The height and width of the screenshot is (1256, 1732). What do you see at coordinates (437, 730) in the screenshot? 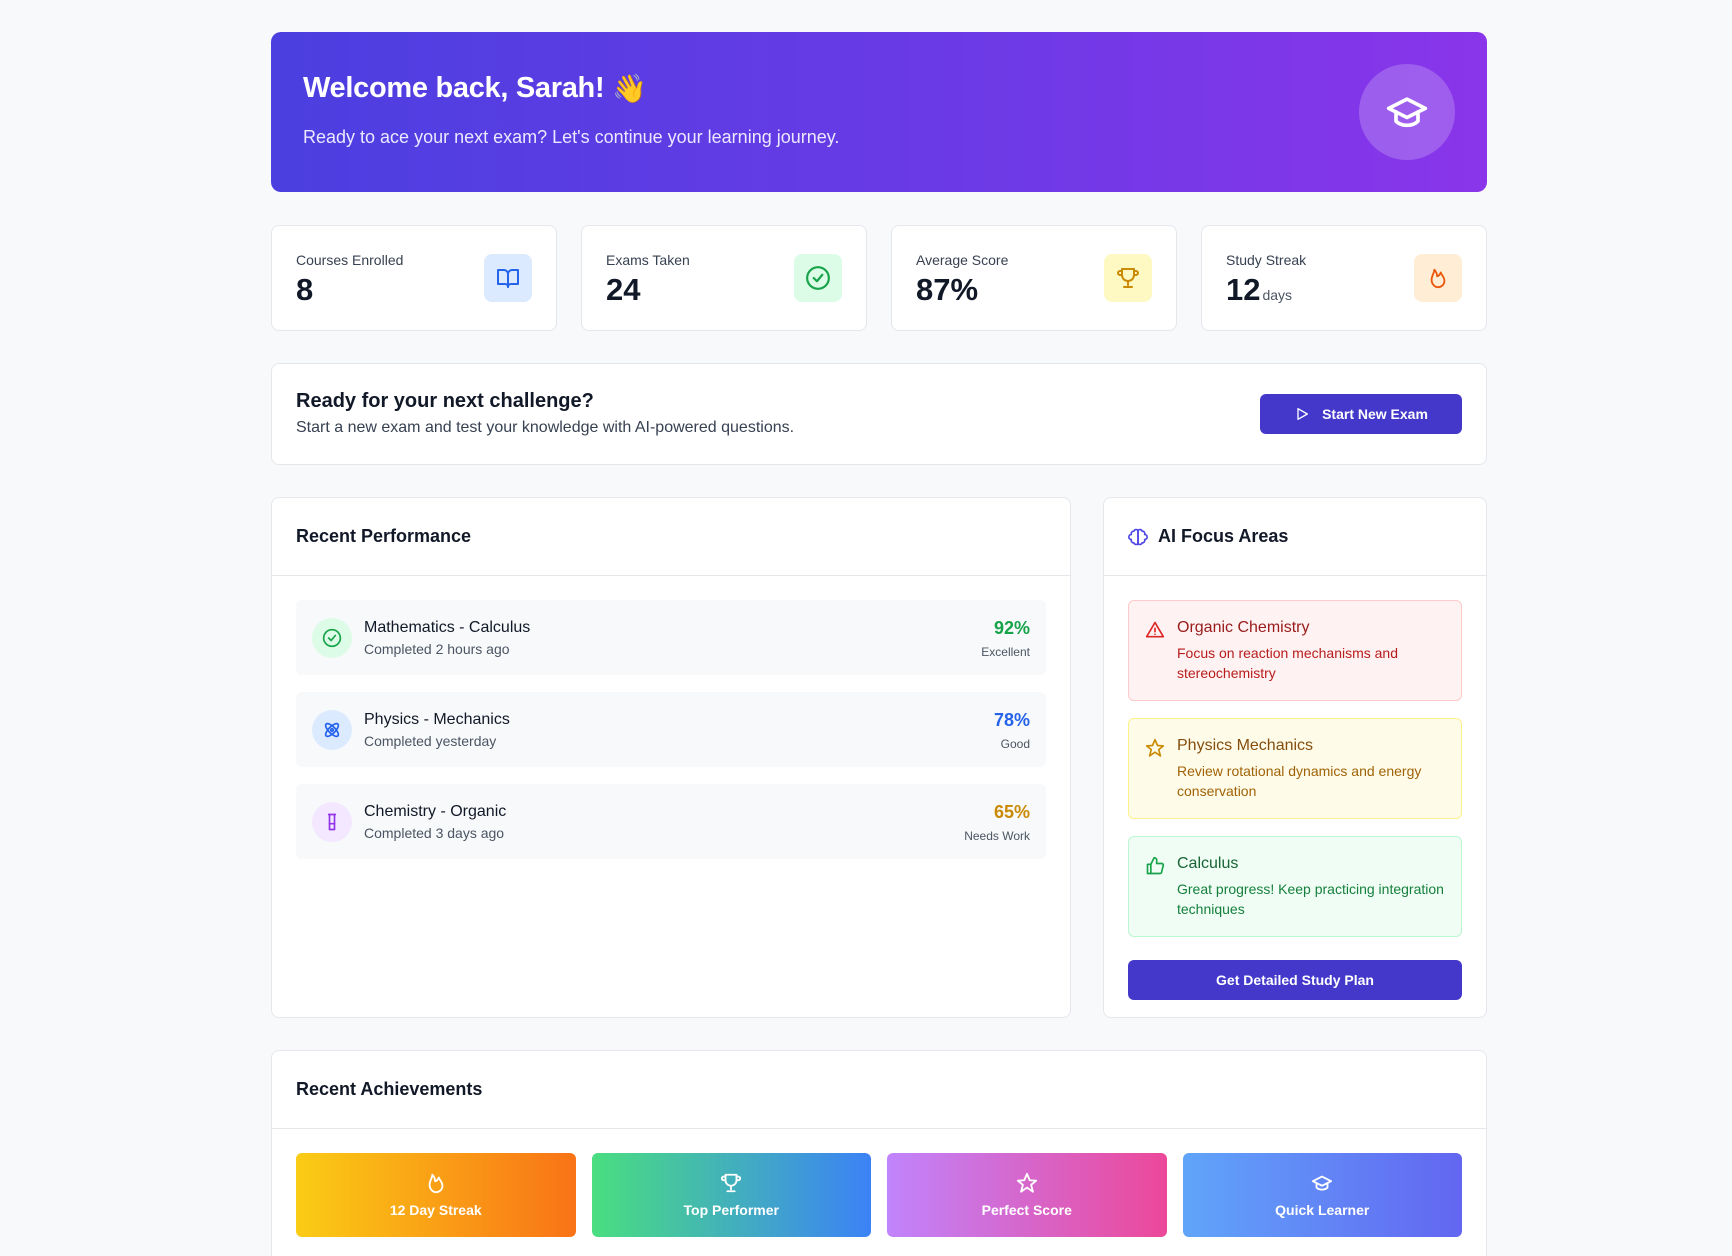
I see `performance-text: Physics - Mechanics Completed yesterday` at bounding box center [437, 730].